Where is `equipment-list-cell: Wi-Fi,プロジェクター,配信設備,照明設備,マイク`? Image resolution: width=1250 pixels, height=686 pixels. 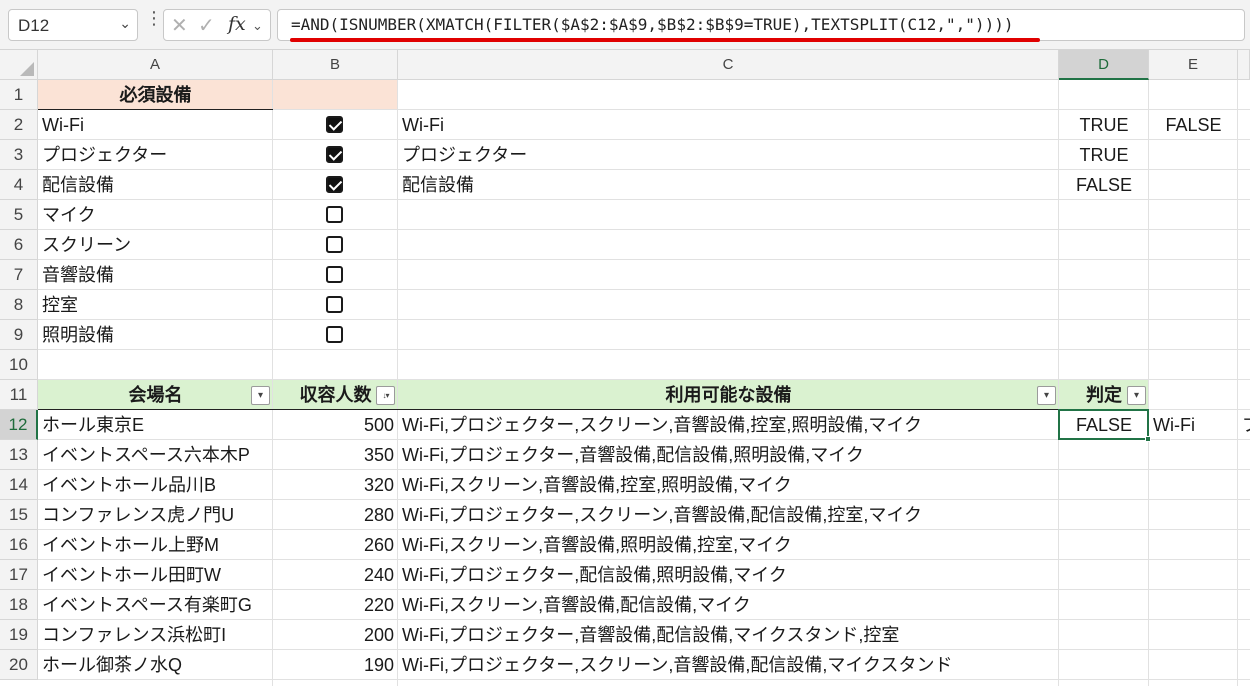 equipment-list-cell: Wi-Fi,プロジェクター,配信設備,照明設備,マイク is located at coordinates (728, 575).